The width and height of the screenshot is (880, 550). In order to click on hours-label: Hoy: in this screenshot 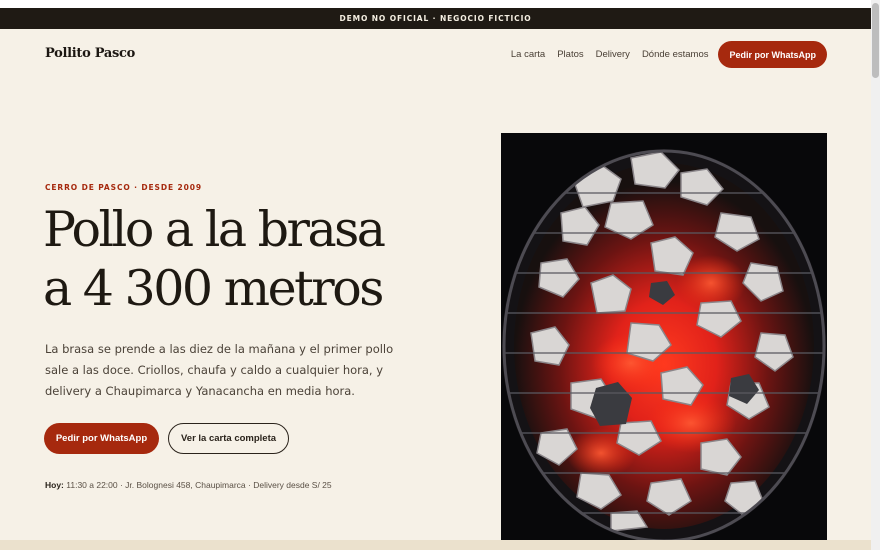, I will do `click(54, 485)`.